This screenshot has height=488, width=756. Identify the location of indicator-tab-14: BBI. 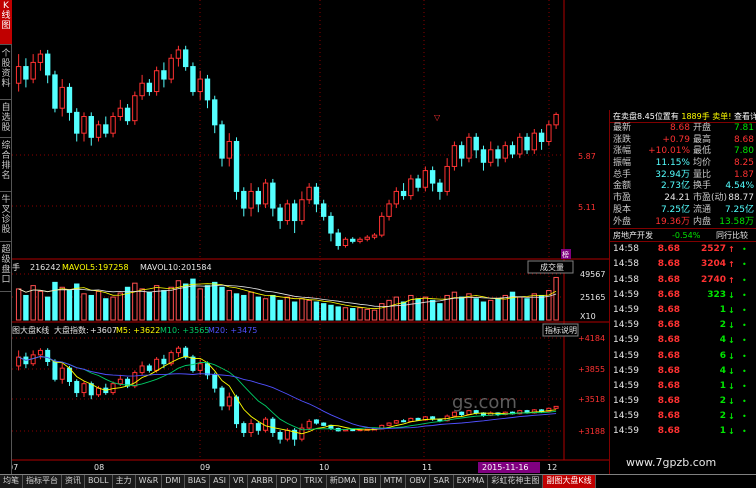
(370, 481).